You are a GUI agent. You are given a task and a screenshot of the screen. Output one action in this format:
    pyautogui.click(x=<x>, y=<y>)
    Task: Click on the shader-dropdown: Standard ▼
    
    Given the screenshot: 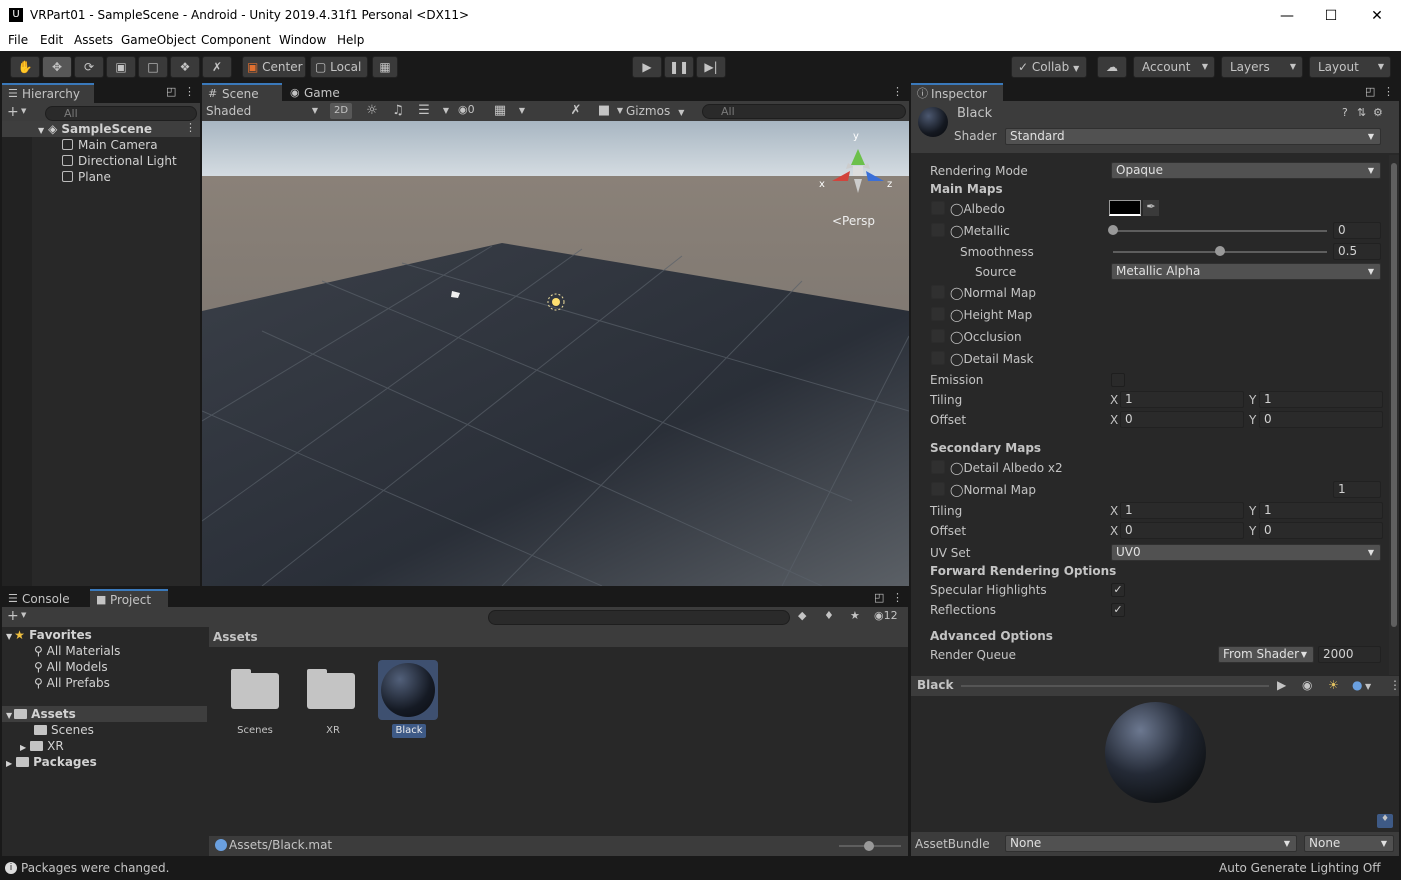 What is the action you would take?
    pyautogui.click(x=1193, y=136)
    